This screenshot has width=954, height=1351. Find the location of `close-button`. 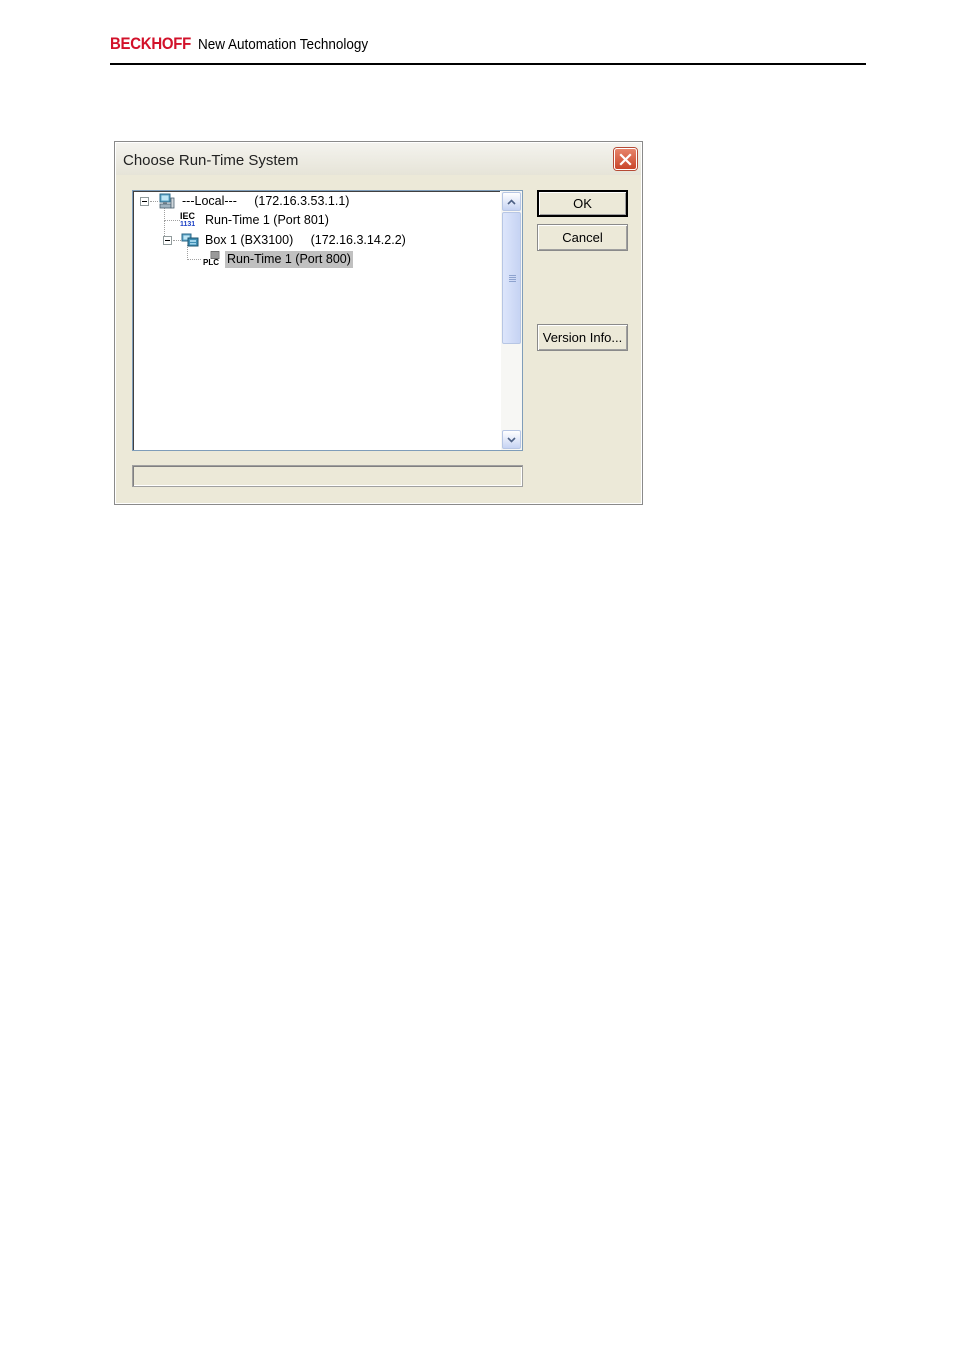

close-button is located at coordinates (625, 159).